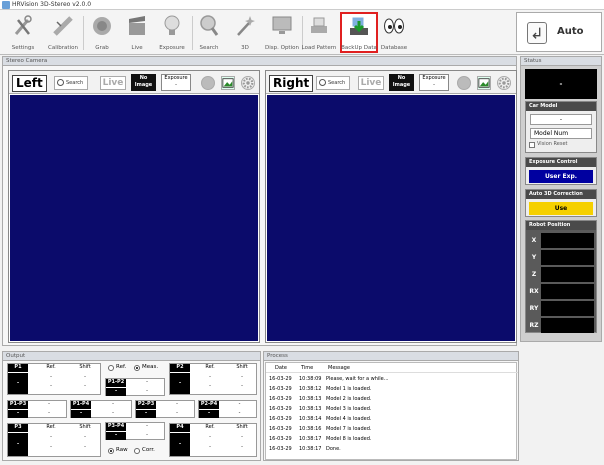 This screenshot has width=604, height=465. What do you see at coordinates (401, 82) in the screenshot?
I see `right-no-image-indicator: No Image` at bounding box center [401, 82].